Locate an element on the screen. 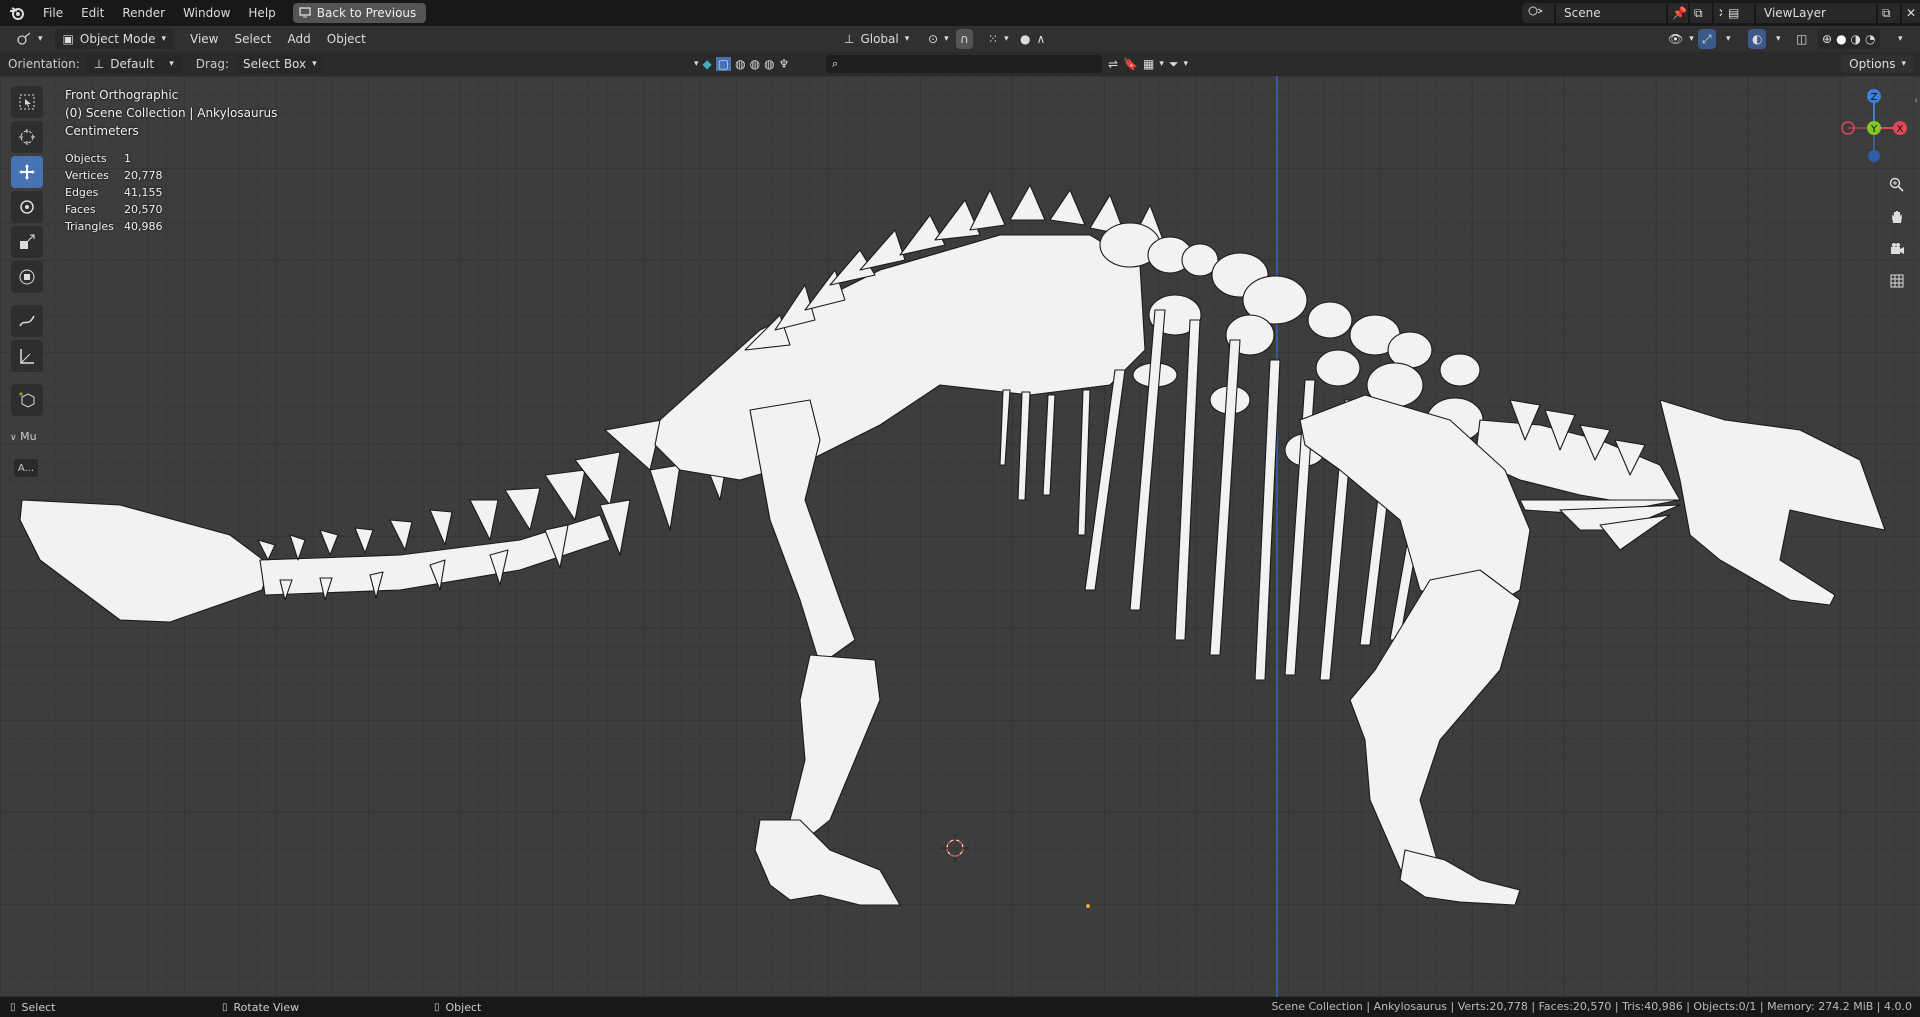 Image resolution: width=1920 pixels, height=1017 pixels. move-icon is located at coordinates (27, 172).